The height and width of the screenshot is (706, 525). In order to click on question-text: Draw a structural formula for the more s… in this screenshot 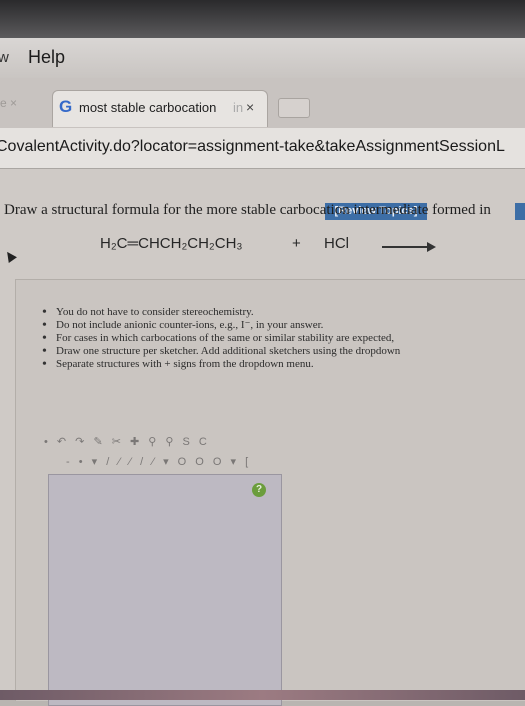, I will do `click(247, 210)`.